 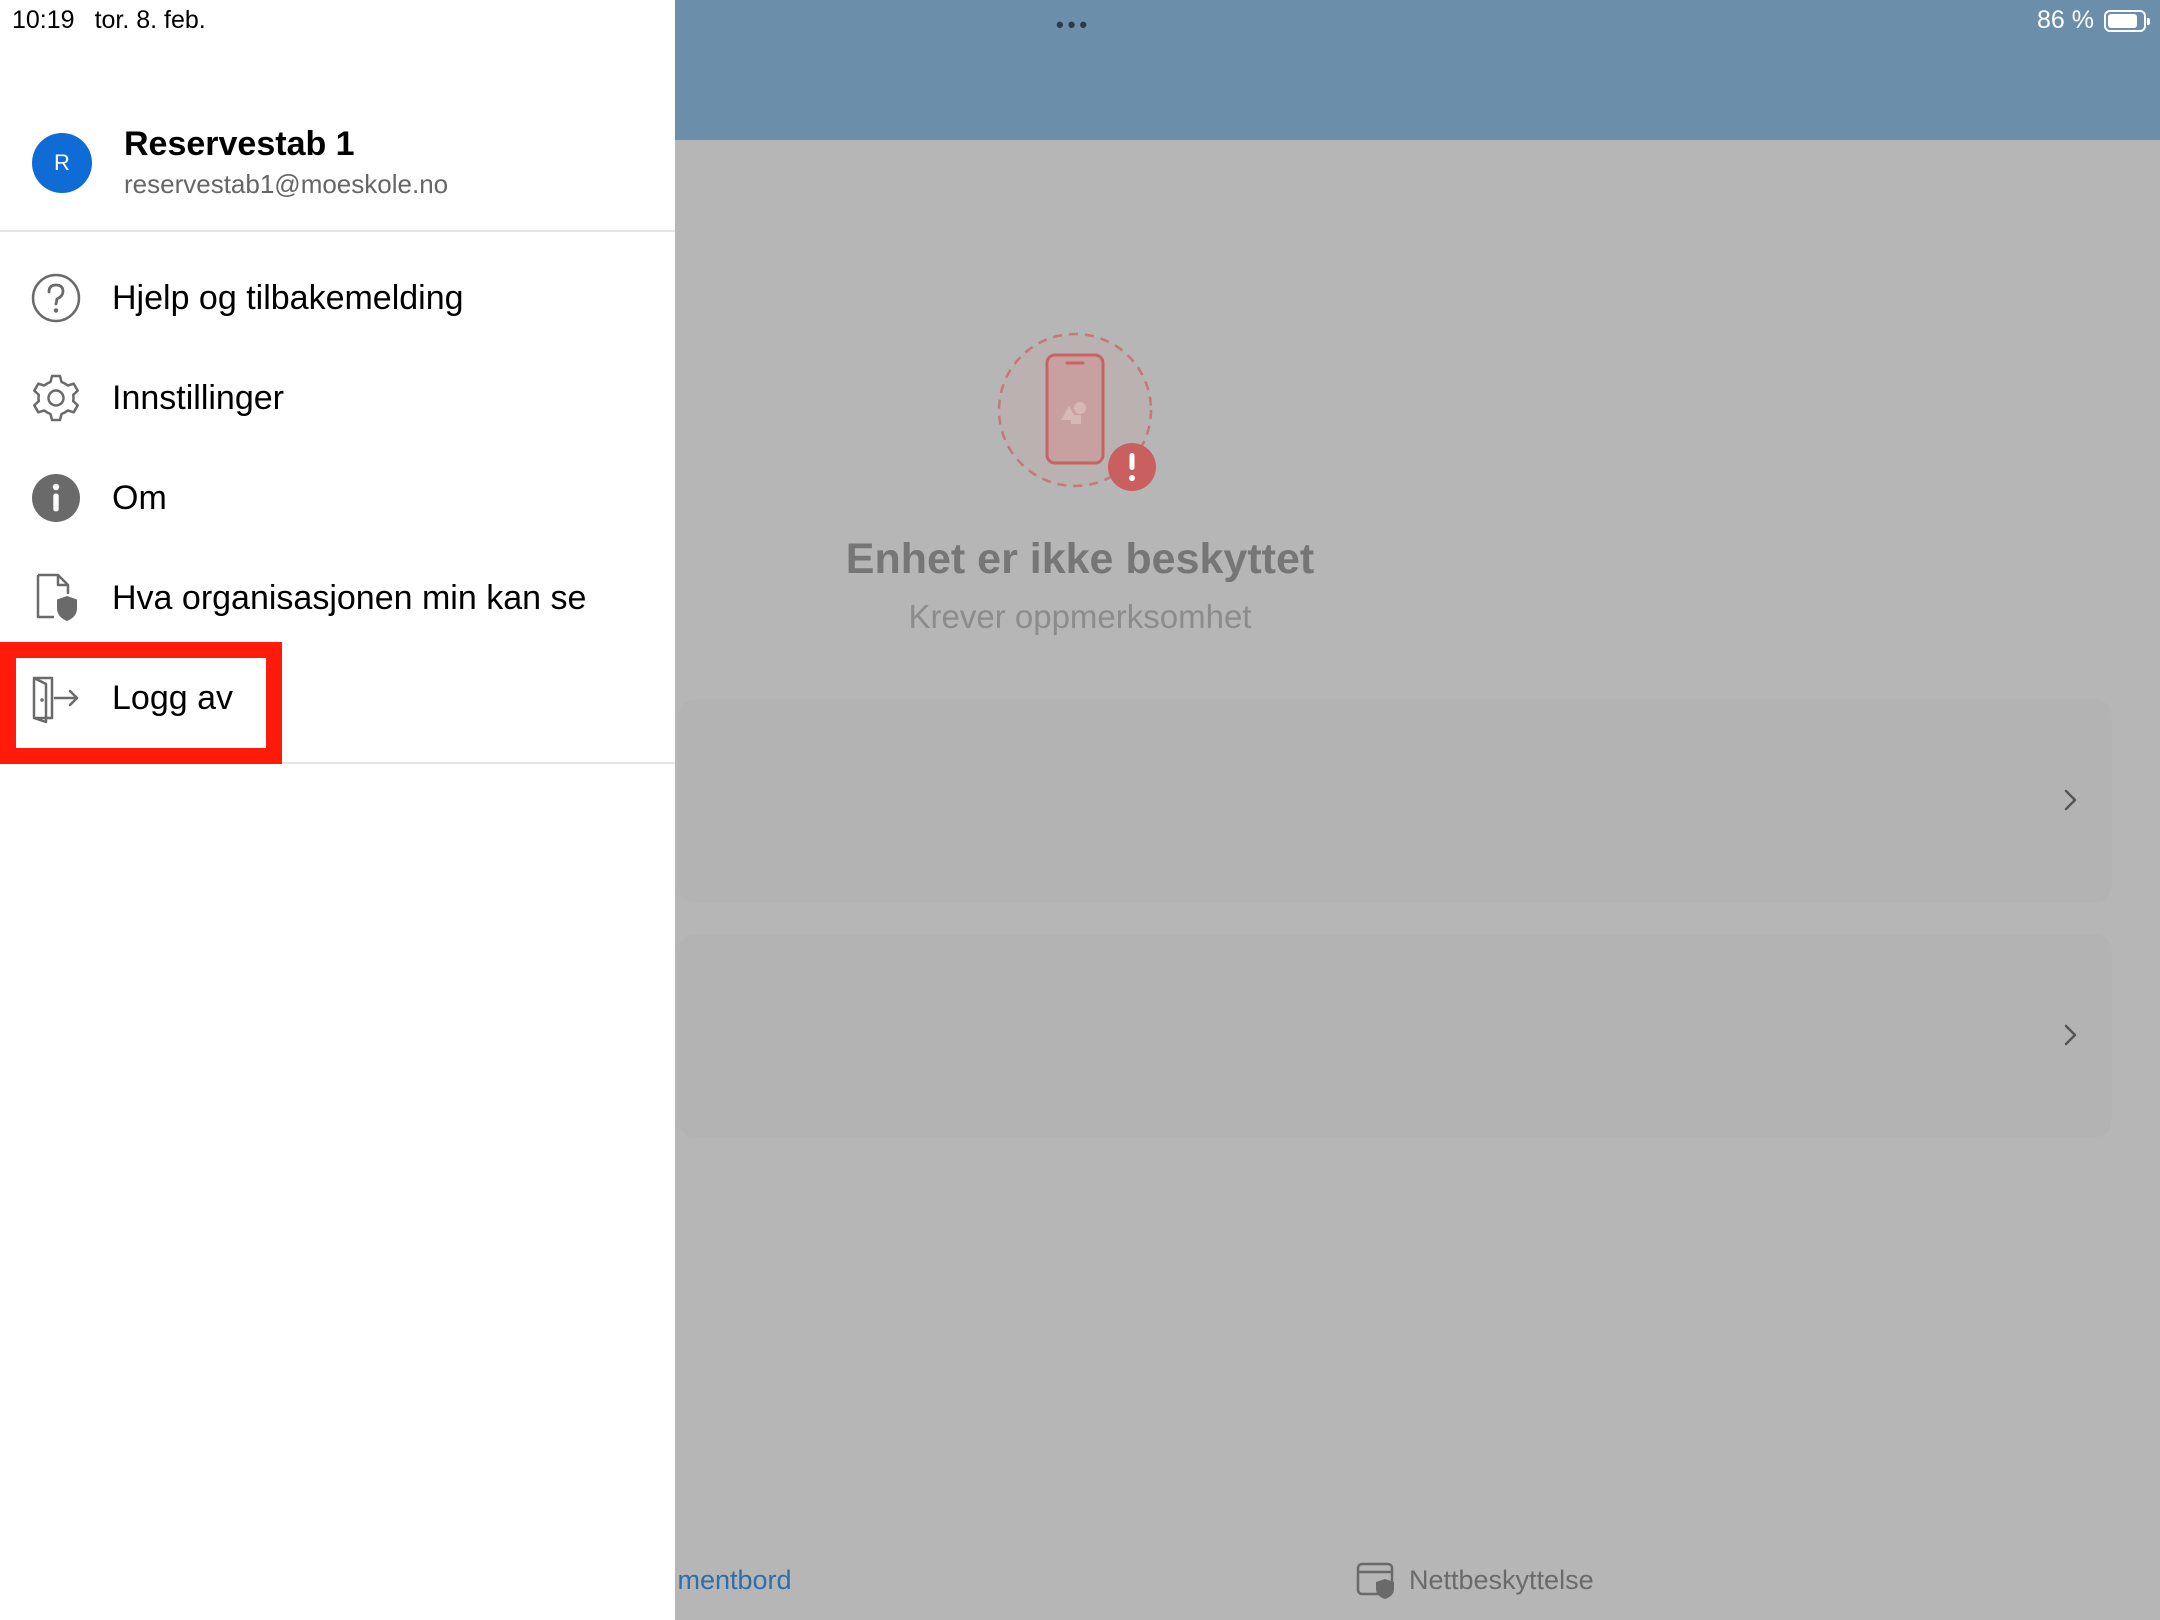 What do you see at coordinates (62, 163) in the screenshot?
I see `avatar: R` at bounding box center [62, 163].